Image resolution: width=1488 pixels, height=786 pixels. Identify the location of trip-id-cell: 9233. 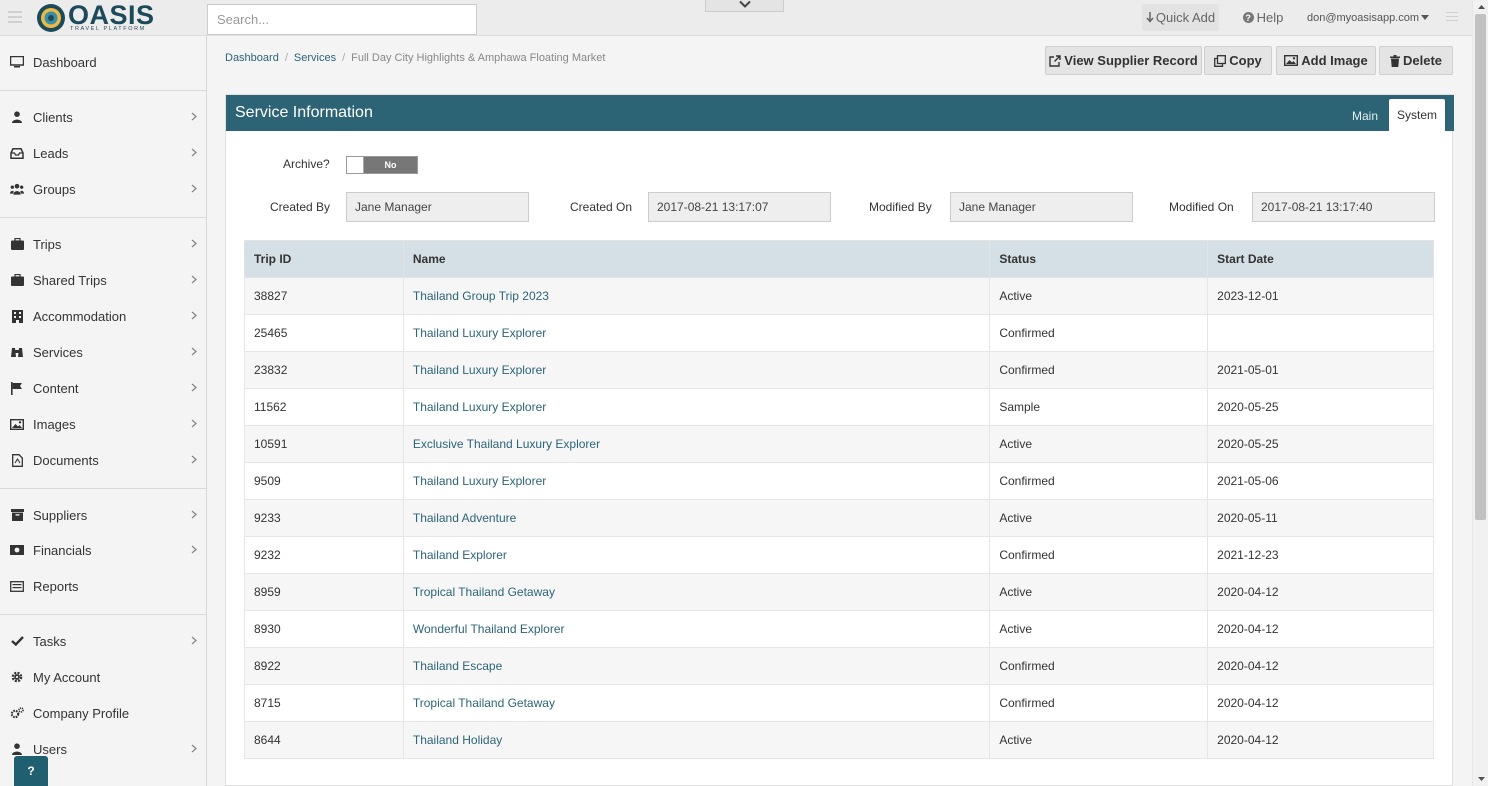
(324, 518).